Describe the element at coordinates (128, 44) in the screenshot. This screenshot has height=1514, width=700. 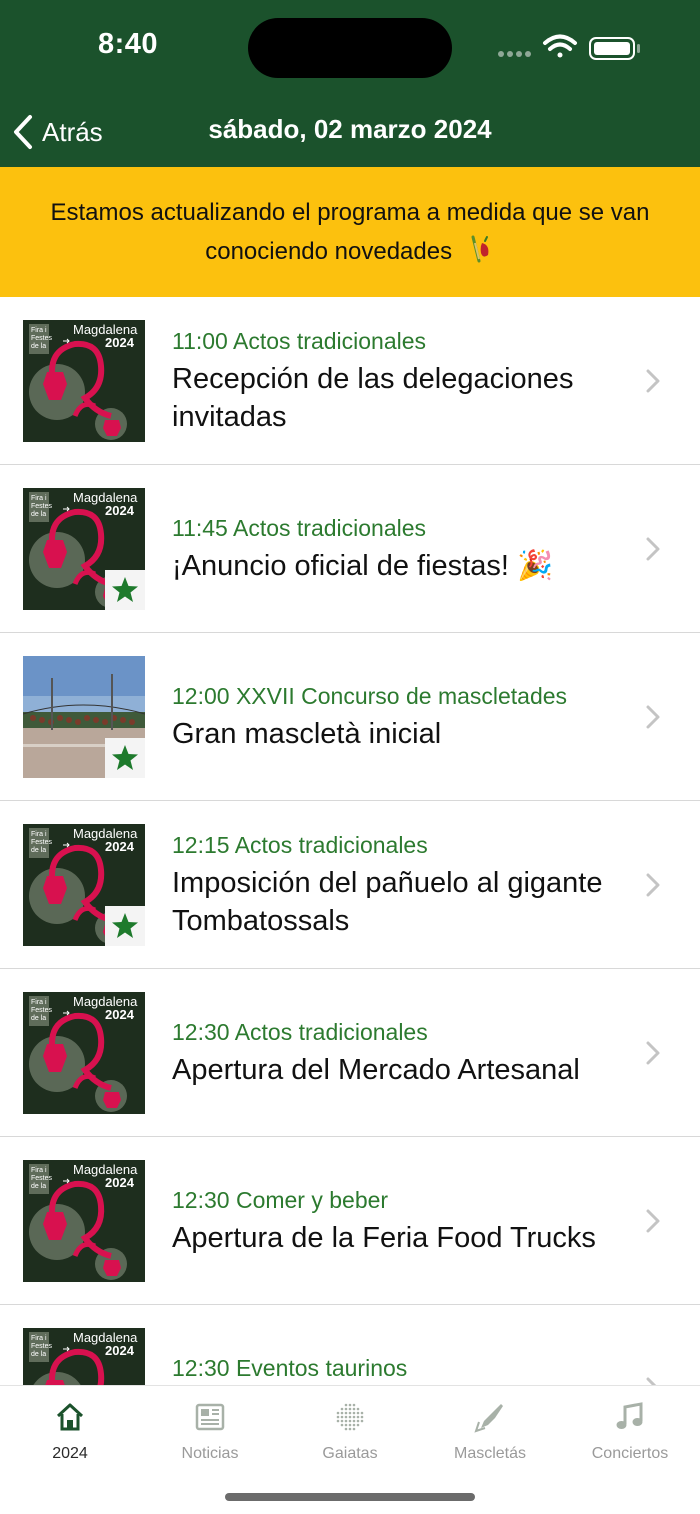
I see `status-time: 8:40` at that location.